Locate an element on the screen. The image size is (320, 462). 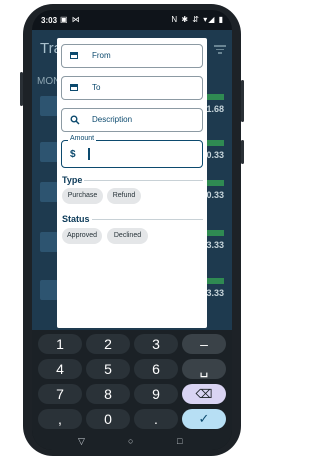
key-4: 4 is located at coordinates (60, 369).